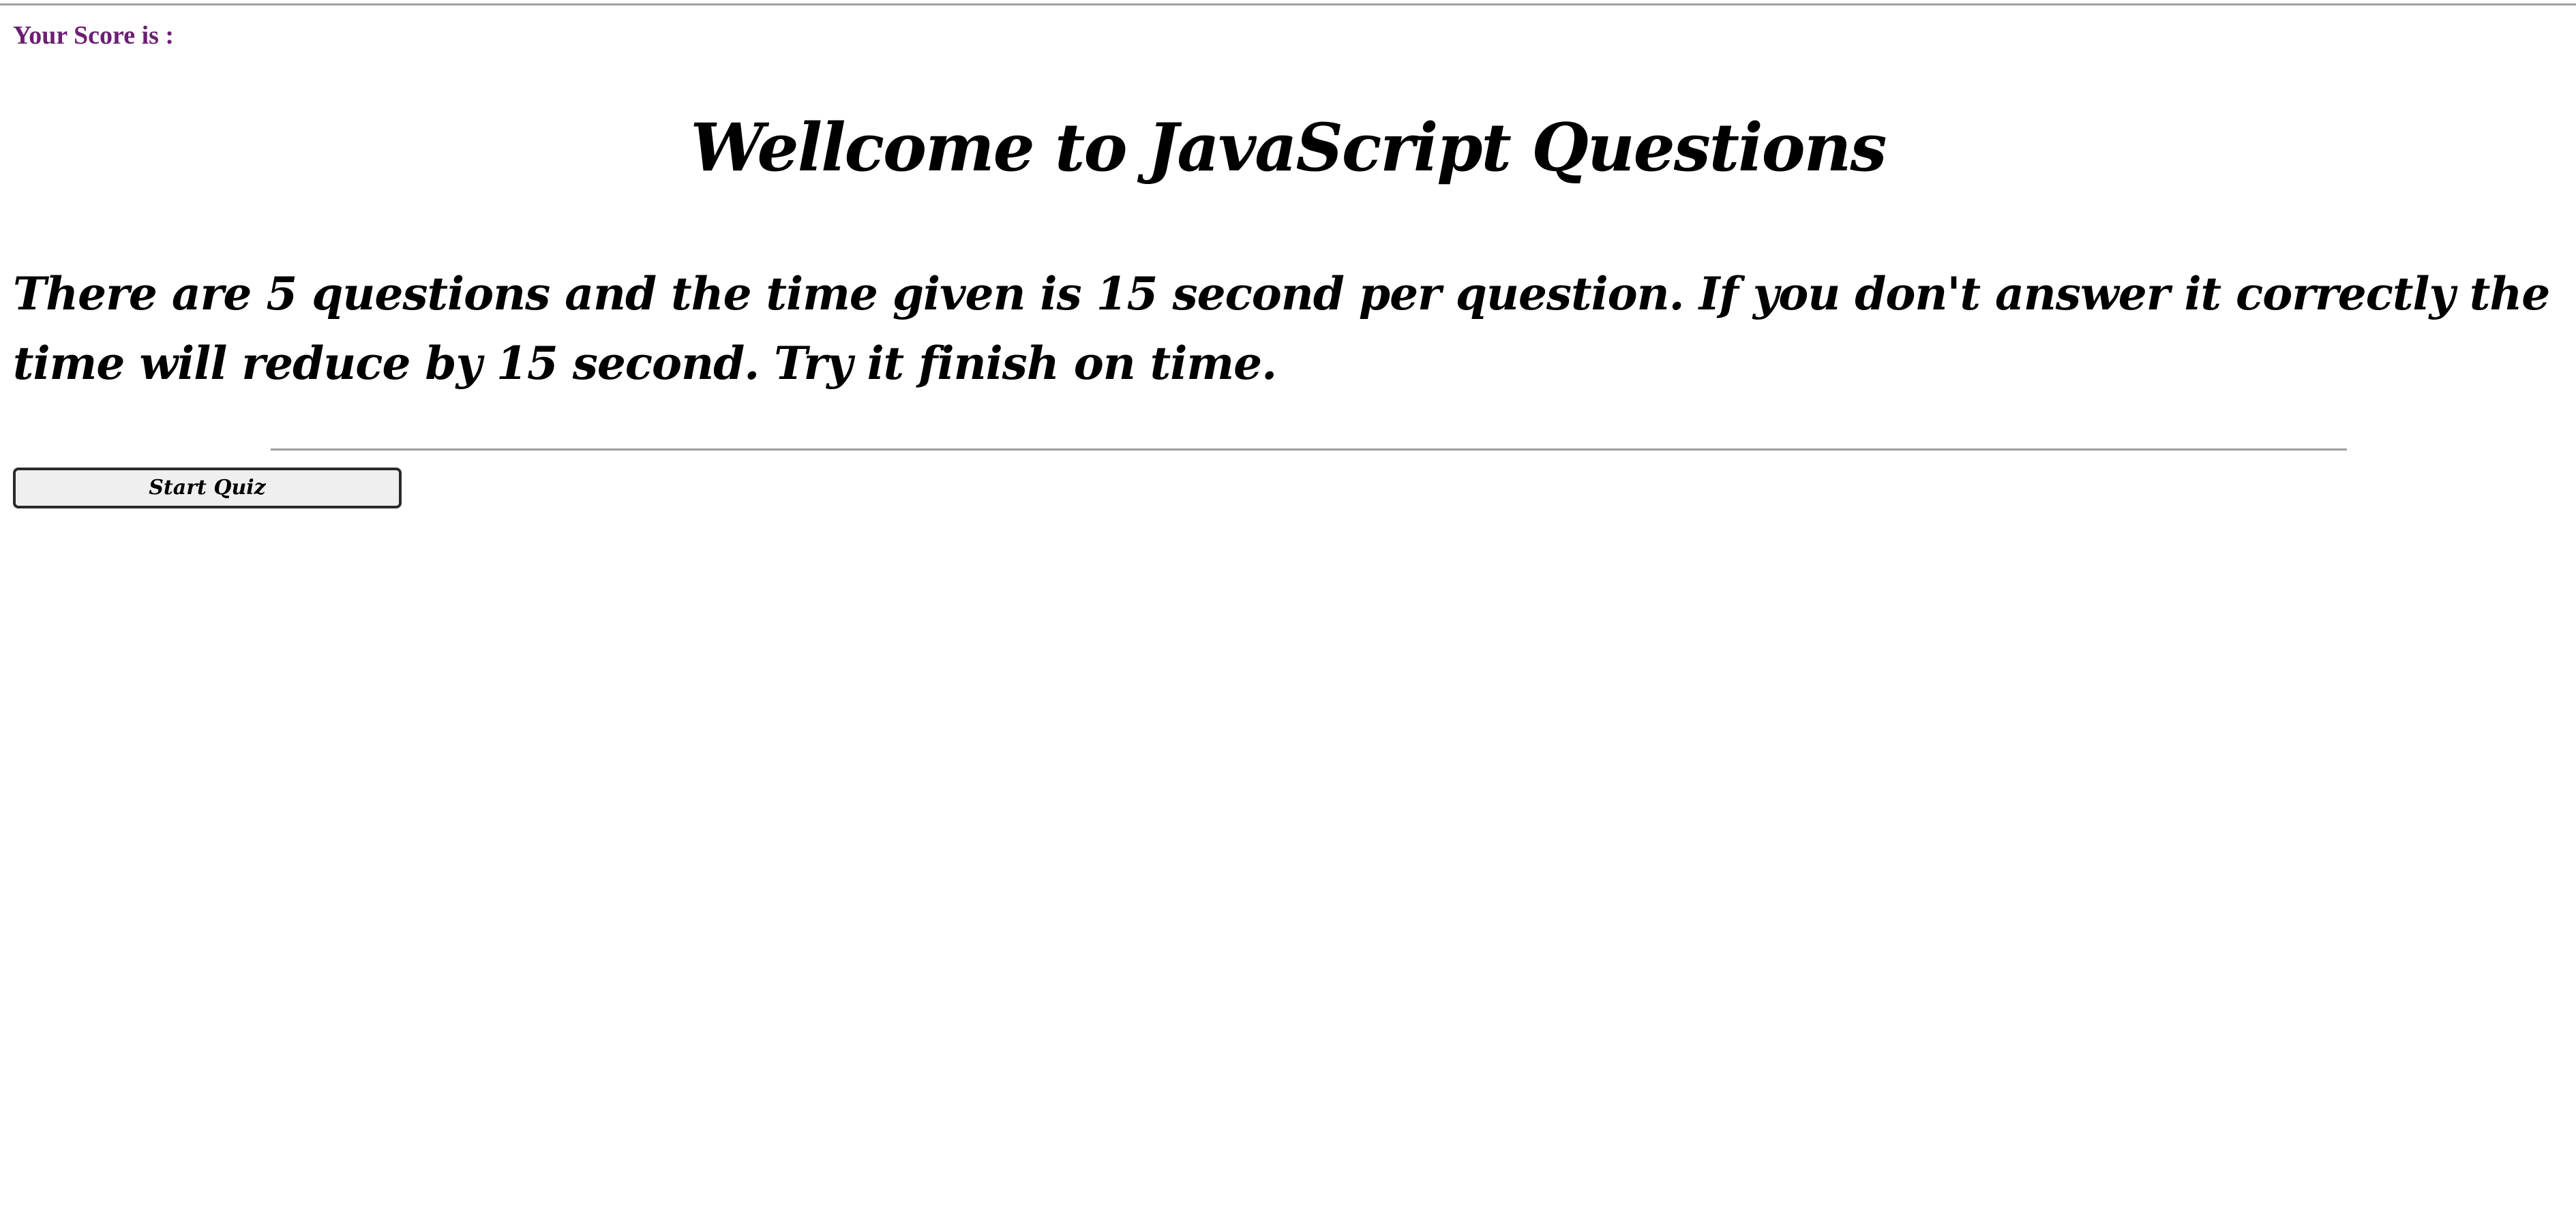 The width and height of the screenshot is (2576, 1220). Describe the element at coordinates (94, 35) in the screenshot. I see `score-label: Your Score is :` at that location.